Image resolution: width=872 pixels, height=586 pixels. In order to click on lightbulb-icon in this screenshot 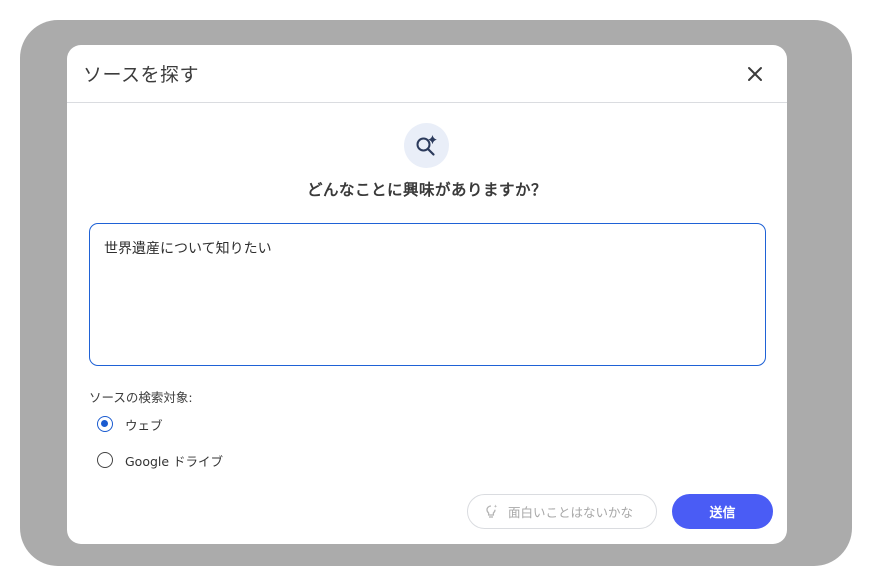, I will do `click(492, 511)`.